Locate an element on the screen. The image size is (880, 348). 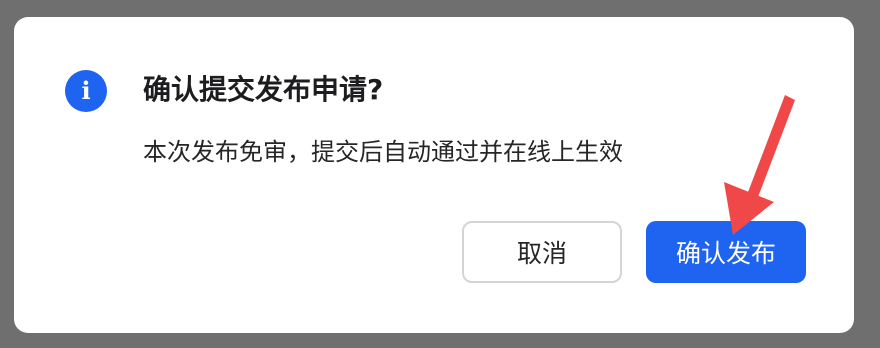
cancel-button: 取消 is located at coordinates (542, 252).